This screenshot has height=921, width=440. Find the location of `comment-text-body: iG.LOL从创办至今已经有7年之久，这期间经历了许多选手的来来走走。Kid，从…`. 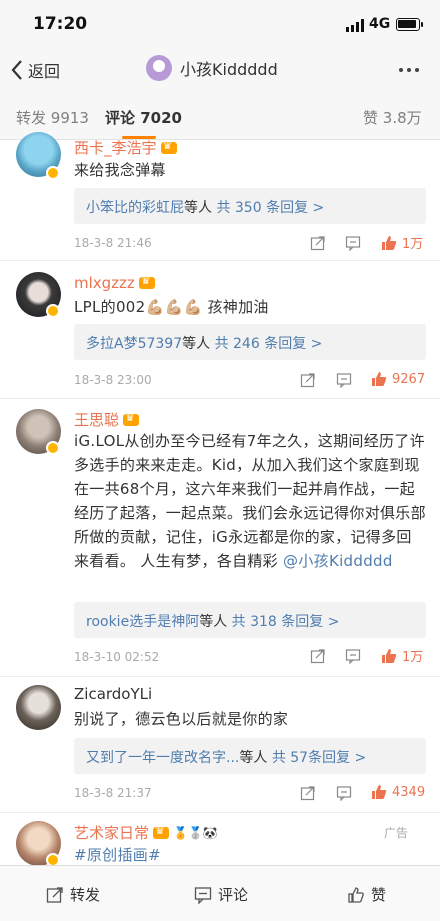

comment-text-body: iG.LOL从创办至今已经有7年之久，这期间经历了许多选手的来来走走。Kid，从… is located at coordinates (250, 501).